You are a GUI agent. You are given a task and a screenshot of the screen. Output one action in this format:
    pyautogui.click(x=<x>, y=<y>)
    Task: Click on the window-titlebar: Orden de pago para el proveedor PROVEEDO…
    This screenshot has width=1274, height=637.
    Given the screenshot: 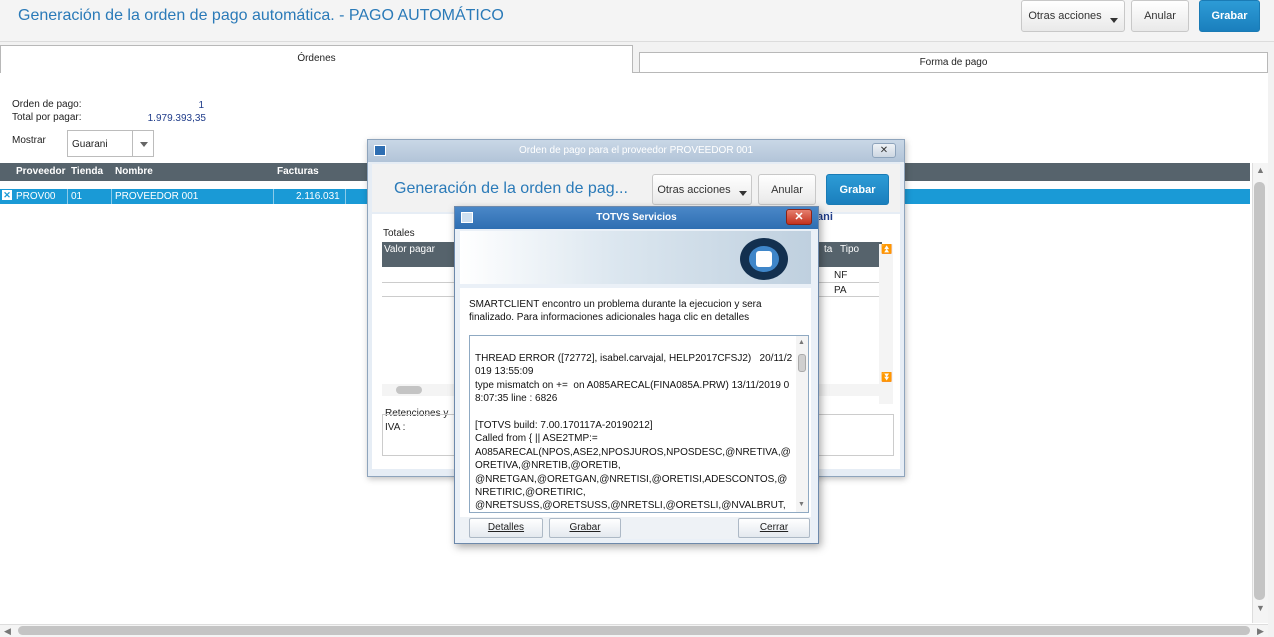 What is the action you would take?
    pyautogui.click(x=636, y=151)
    